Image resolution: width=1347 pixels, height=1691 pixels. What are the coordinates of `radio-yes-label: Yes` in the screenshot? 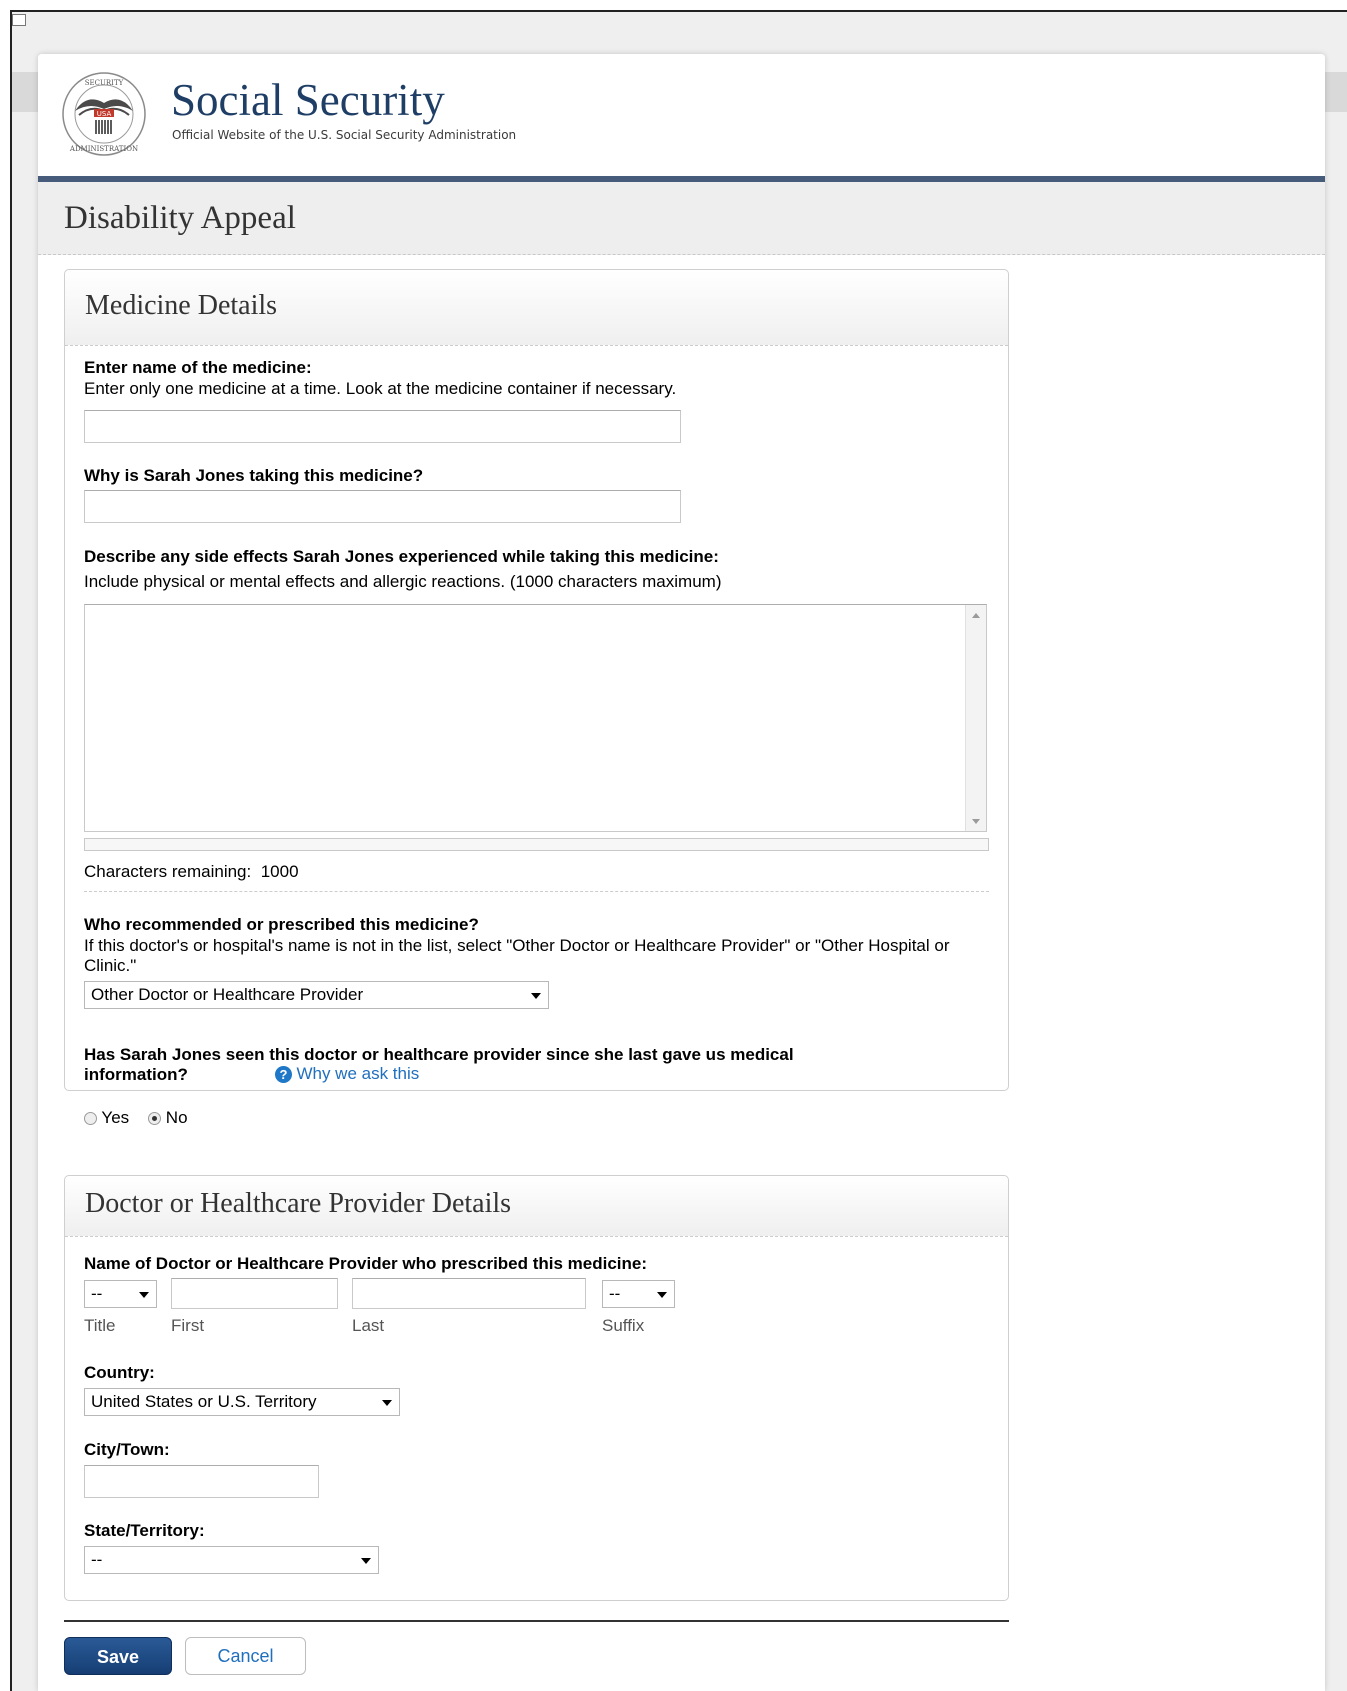 It's located at (115, 1117).